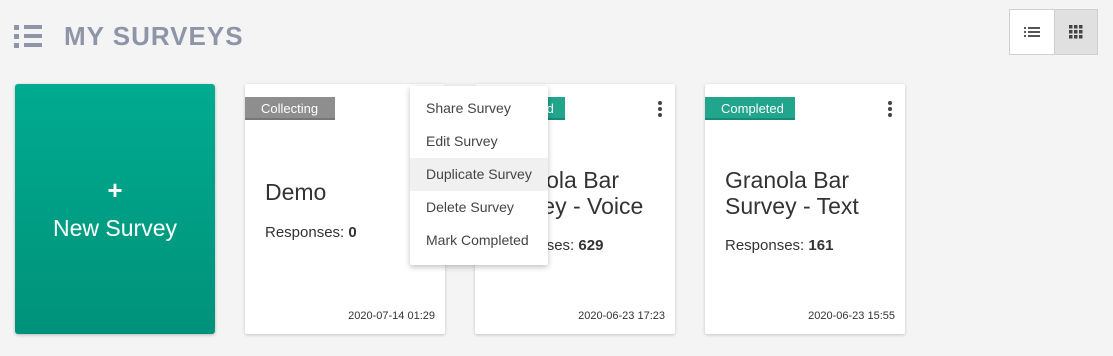 The image size is (1113, 356). What do you see at coordinates (352, 232) in the screenshot?
I see `responses-value: 0` at bounding box center [352, 232].